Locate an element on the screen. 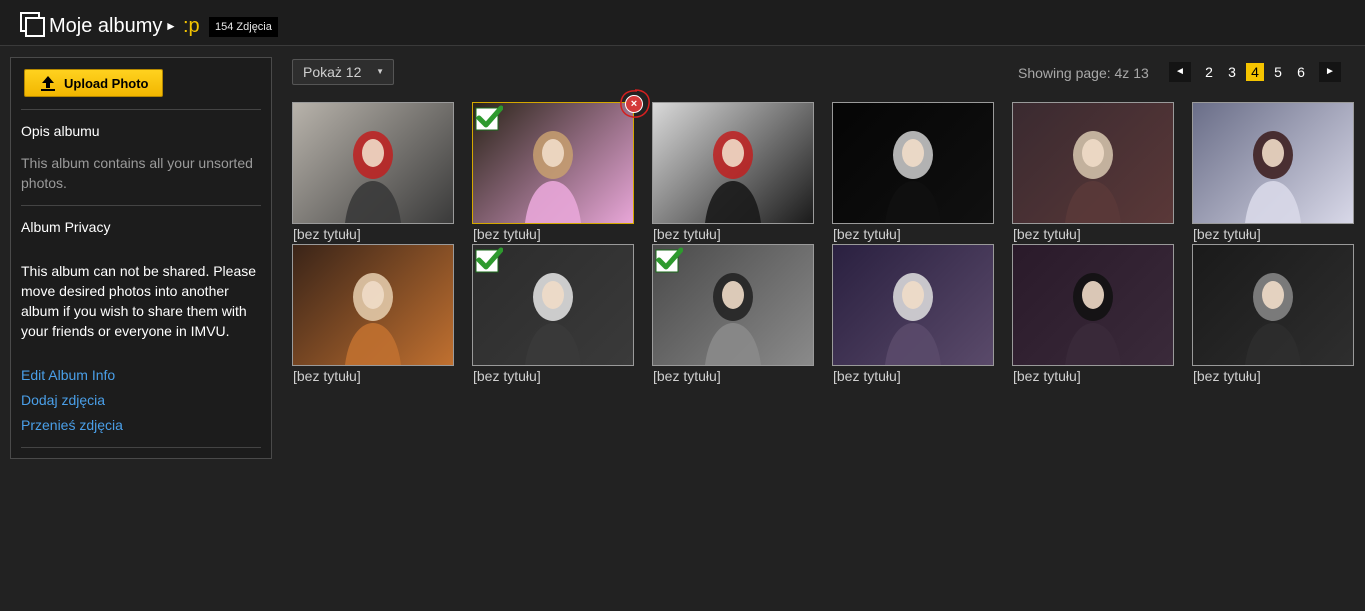  page-link-5: 5 is located at coordinates (1278, 72).